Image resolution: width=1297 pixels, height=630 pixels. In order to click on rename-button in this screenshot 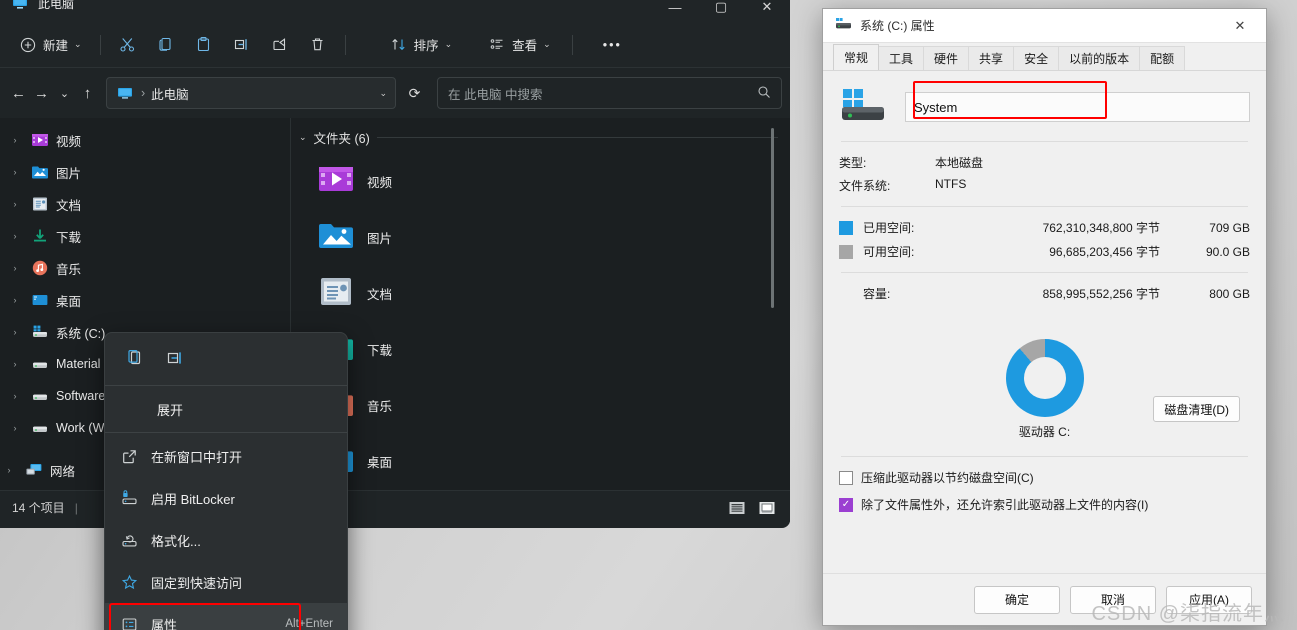, I will do `click(242, 45)`.